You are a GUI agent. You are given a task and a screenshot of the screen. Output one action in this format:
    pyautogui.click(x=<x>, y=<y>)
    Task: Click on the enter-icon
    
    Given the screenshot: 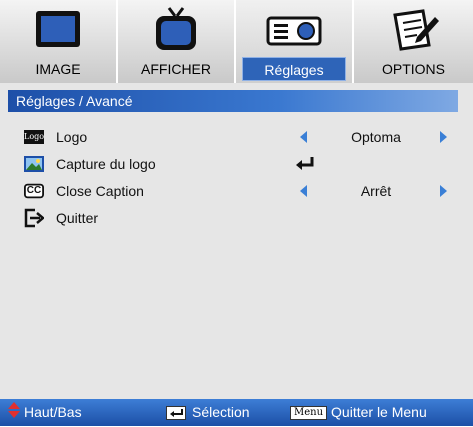 What is the action you would take?
    pyautogui.click(x=305, y=164)
    